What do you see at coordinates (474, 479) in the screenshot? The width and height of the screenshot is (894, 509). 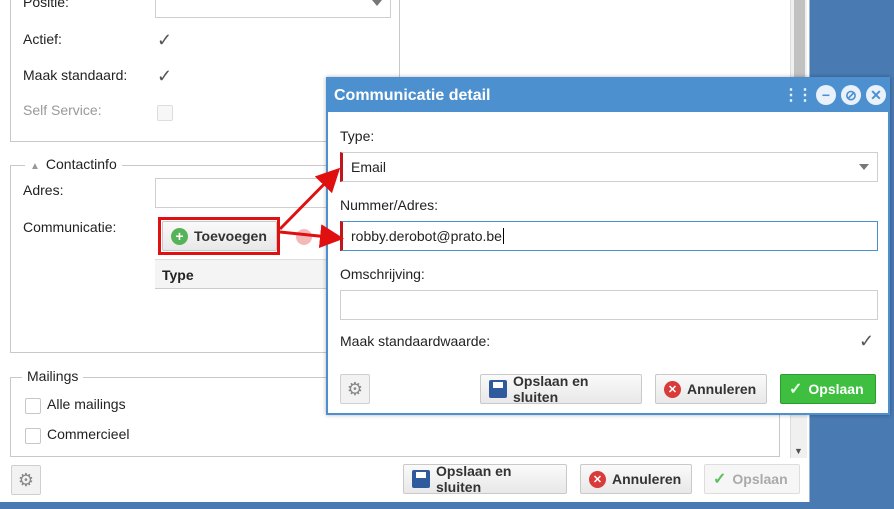 I see `save-close-label: Opslaan en sluiten` at bounding box center [474, 479].